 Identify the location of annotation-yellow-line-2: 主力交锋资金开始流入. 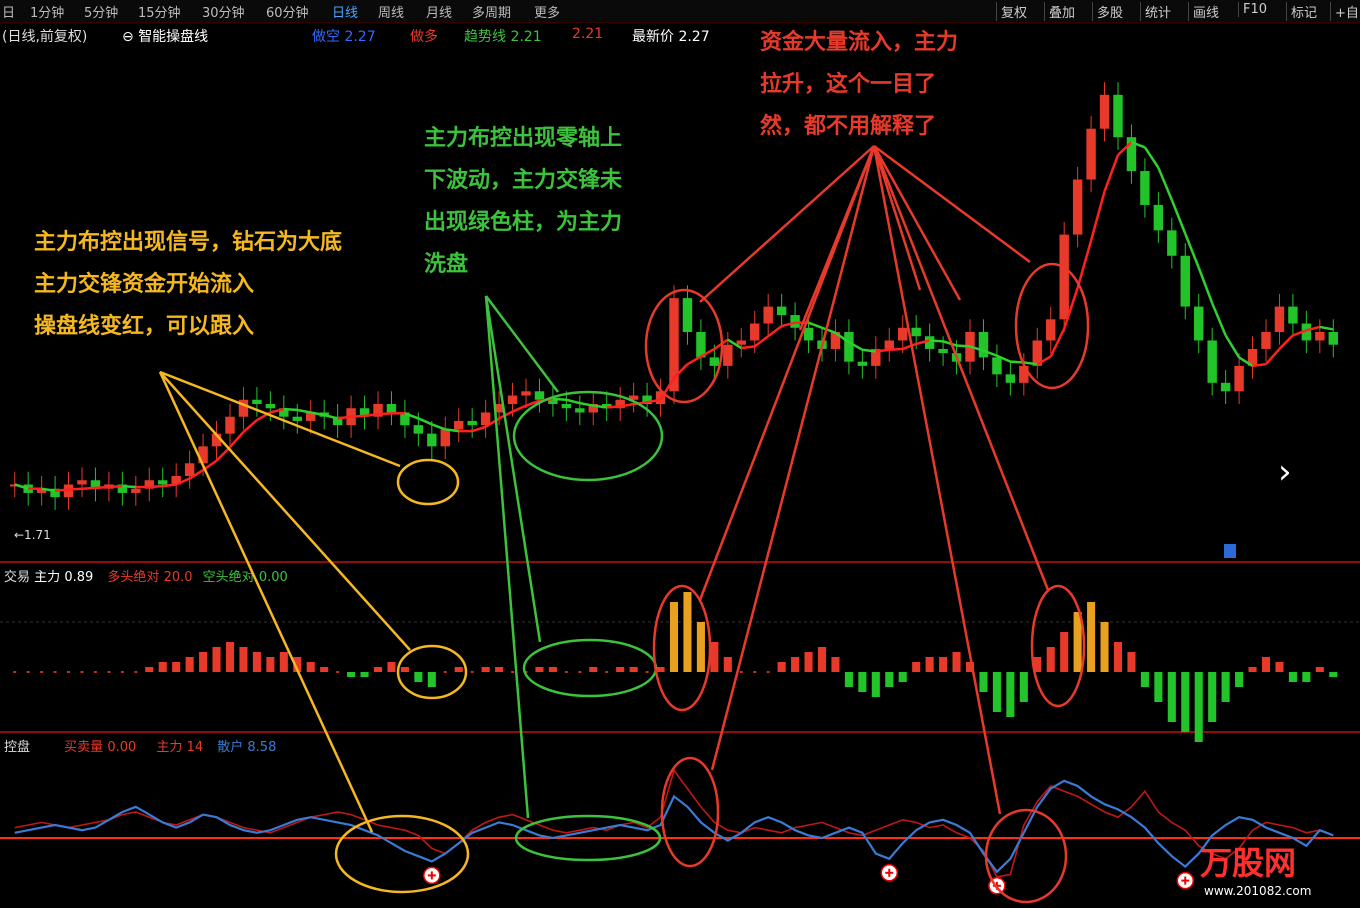
(144, 284).